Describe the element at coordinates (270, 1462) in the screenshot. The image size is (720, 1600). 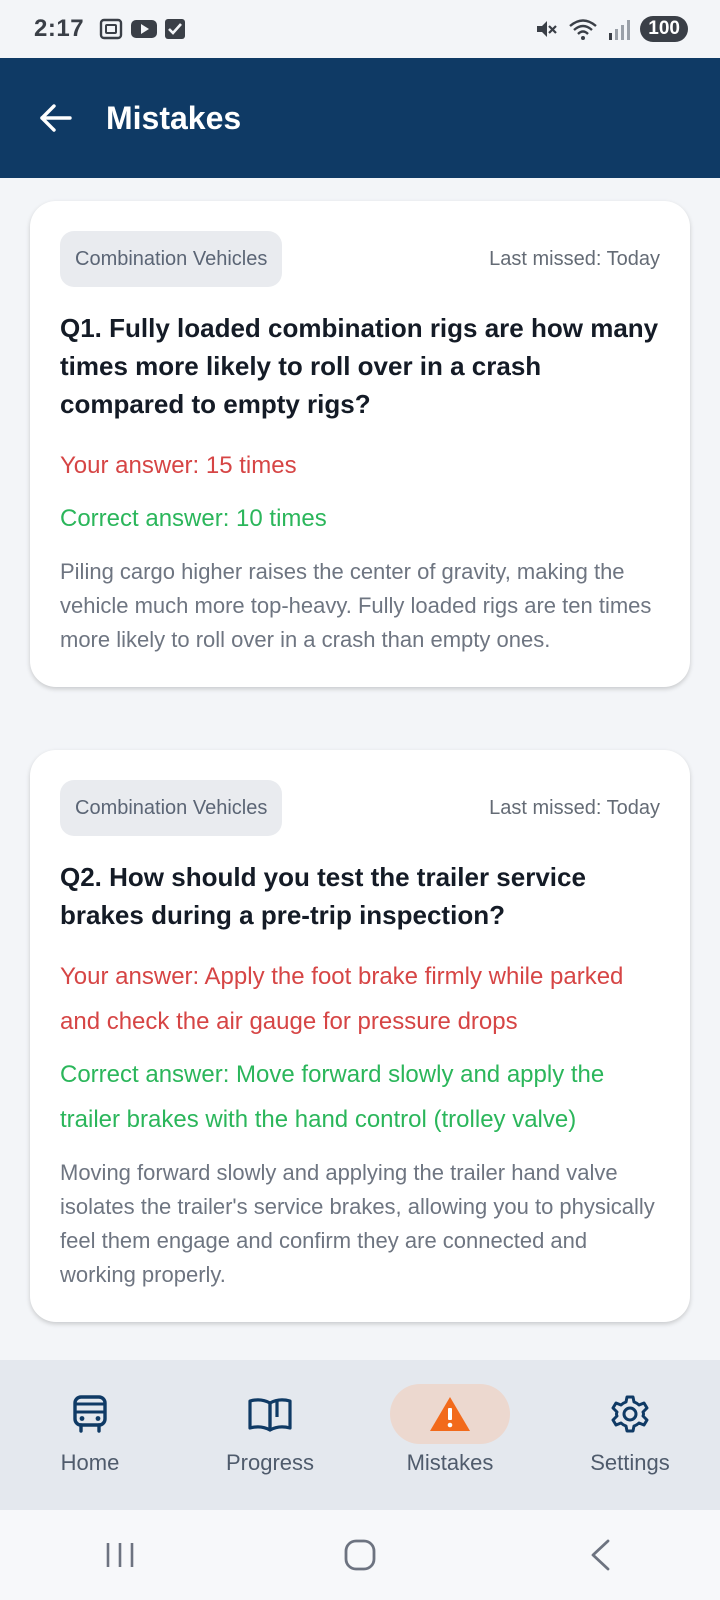
I see `nav-label: Progress` at that location.